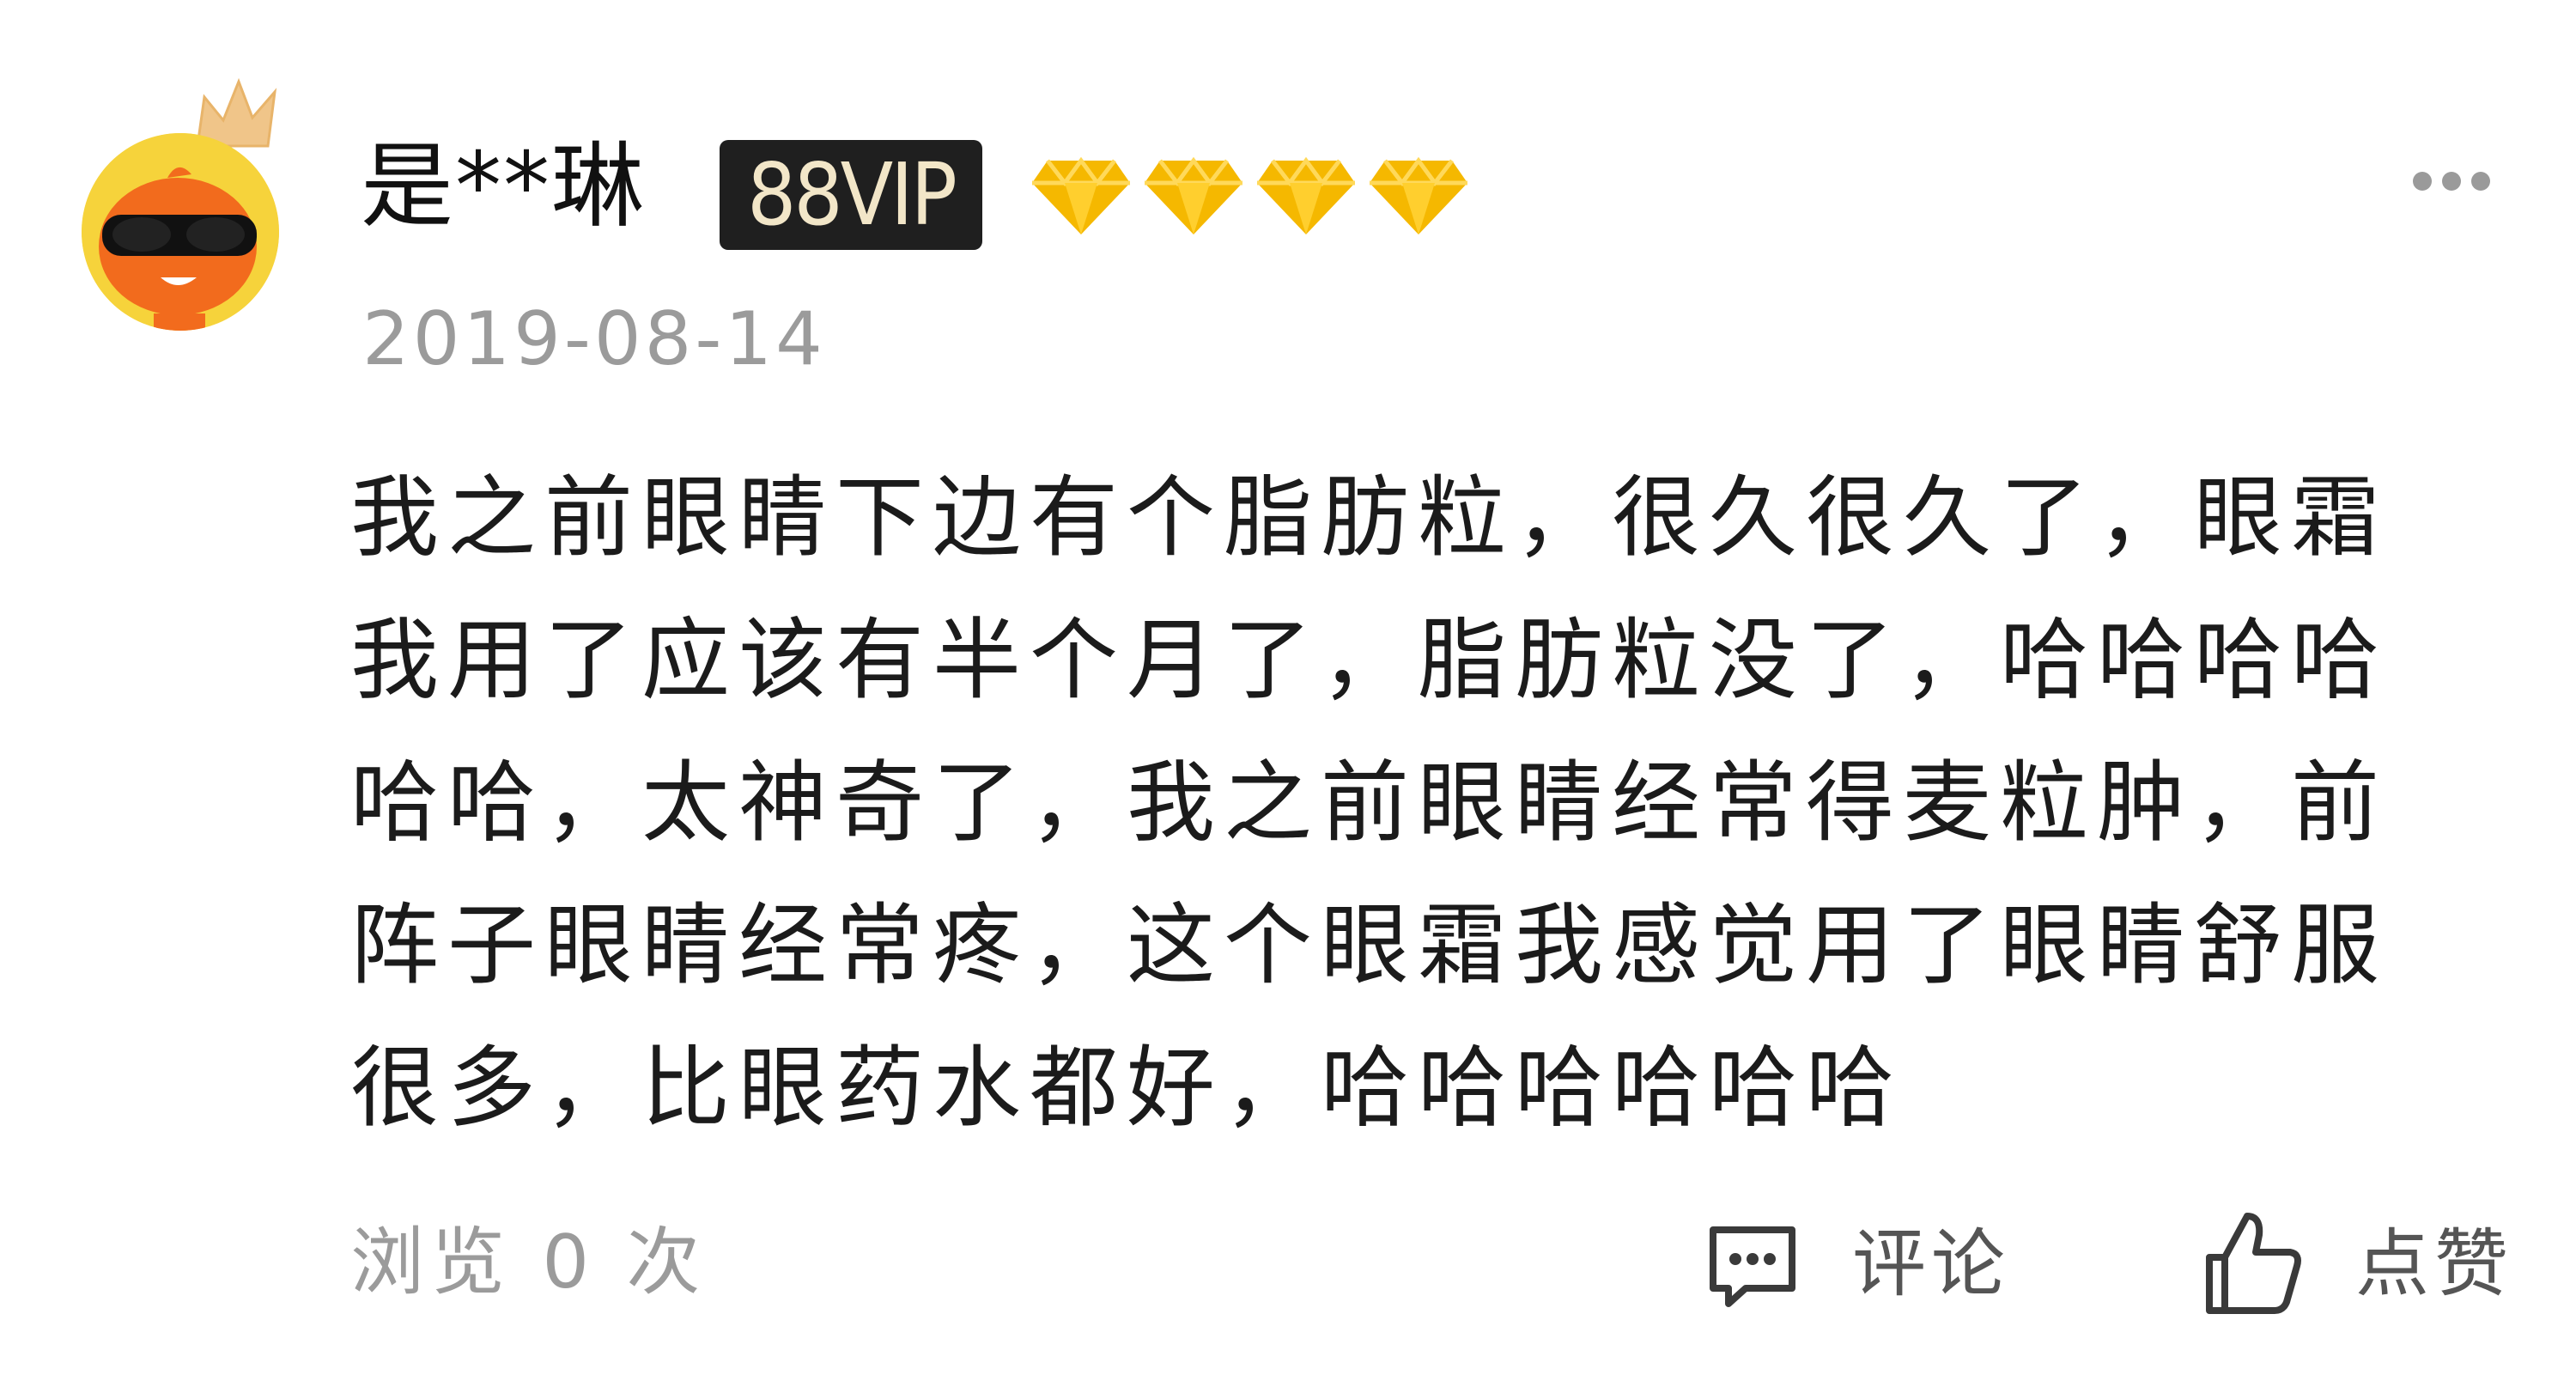 The height and width of the screenshot is (1381, 2576). Describe the element at coordinates (594, 339) in the screenshot. I see `review-date: 2019-08-14` at that location.